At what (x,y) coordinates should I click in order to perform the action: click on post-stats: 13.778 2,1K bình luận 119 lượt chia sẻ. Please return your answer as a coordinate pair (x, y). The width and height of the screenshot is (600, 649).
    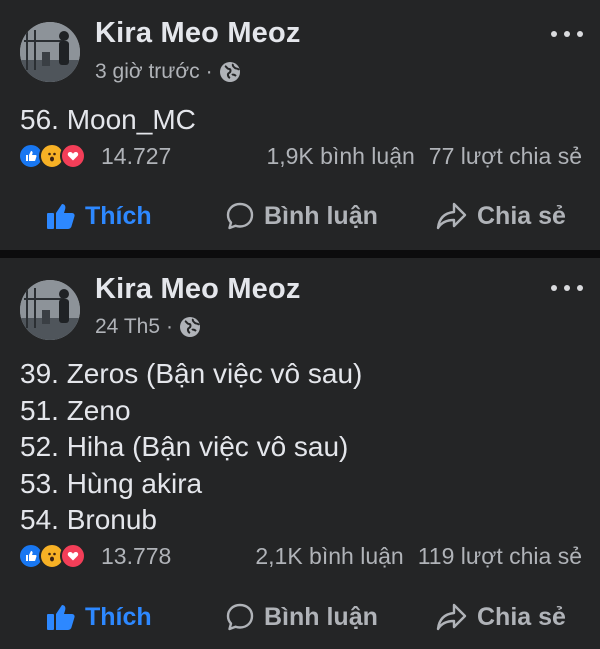
    Looking at the image, I should click on (300, 556).